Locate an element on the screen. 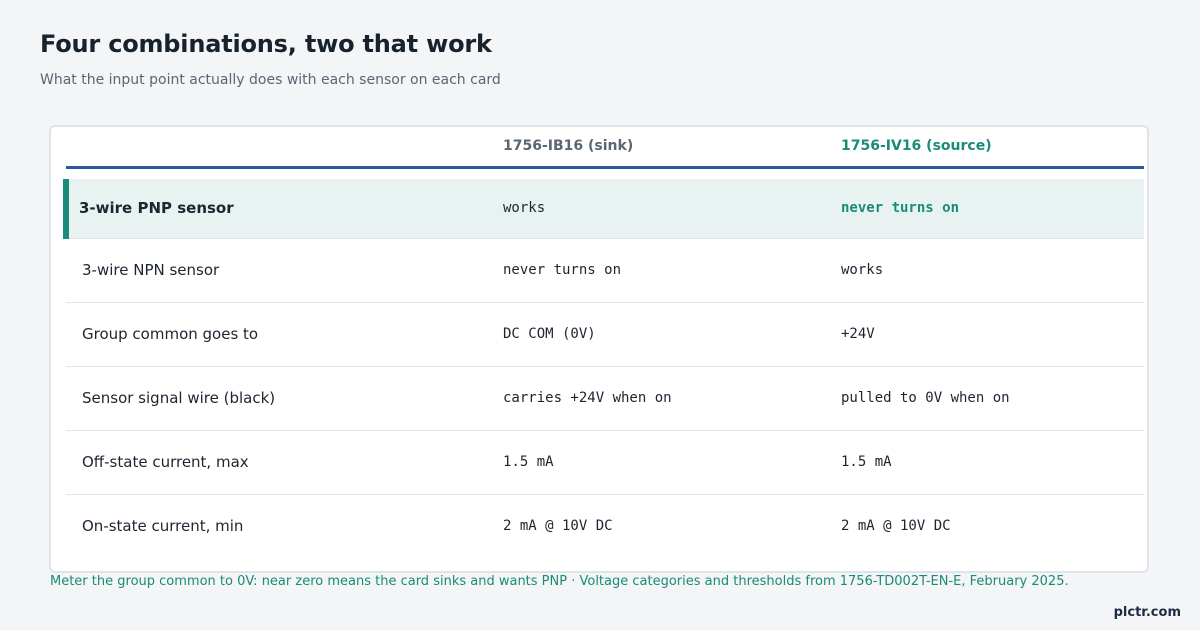 Image resolution: width=1200 pixels, height=630 pixels. table-row-group-common: Group common goes to DC COM (0V) +24V is located at coordinates (605, 334).